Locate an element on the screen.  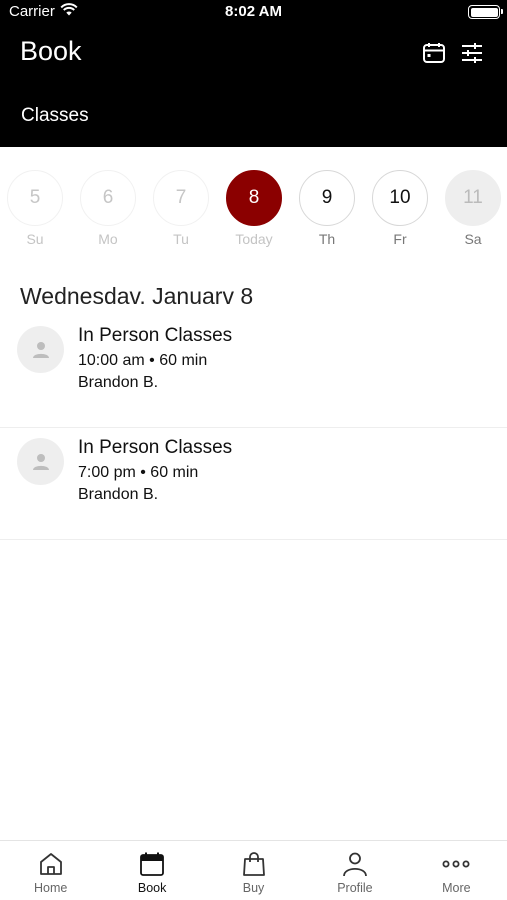
sliders-icon is located at coordinates (472, 53).